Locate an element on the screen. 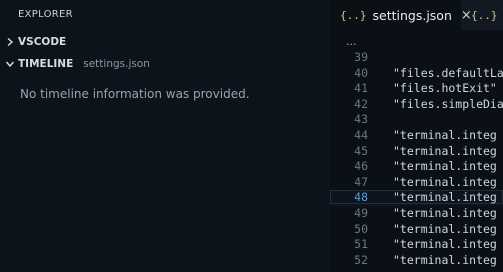  code-line: 41 "files.hotExit" is located at coordinates (416, 89).